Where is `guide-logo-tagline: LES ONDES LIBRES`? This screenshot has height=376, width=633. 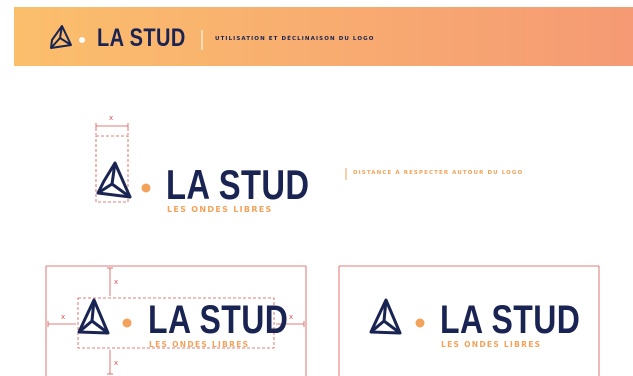 guide-logo-tagline: LES ONDES LIBRES is located at coordinates (199, 344).